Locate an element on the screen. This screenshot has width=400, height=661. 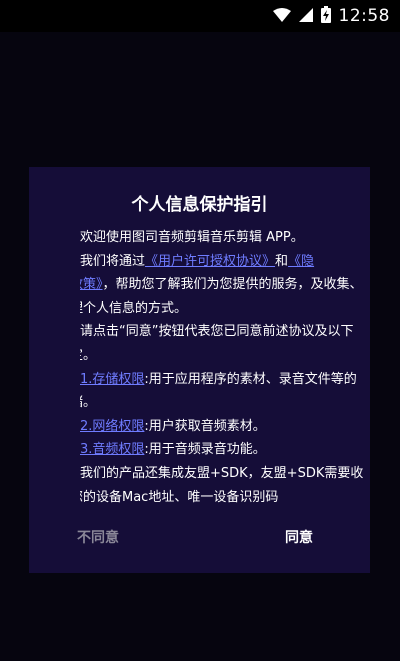
wifi-icon is located at coordinates (281, 16).